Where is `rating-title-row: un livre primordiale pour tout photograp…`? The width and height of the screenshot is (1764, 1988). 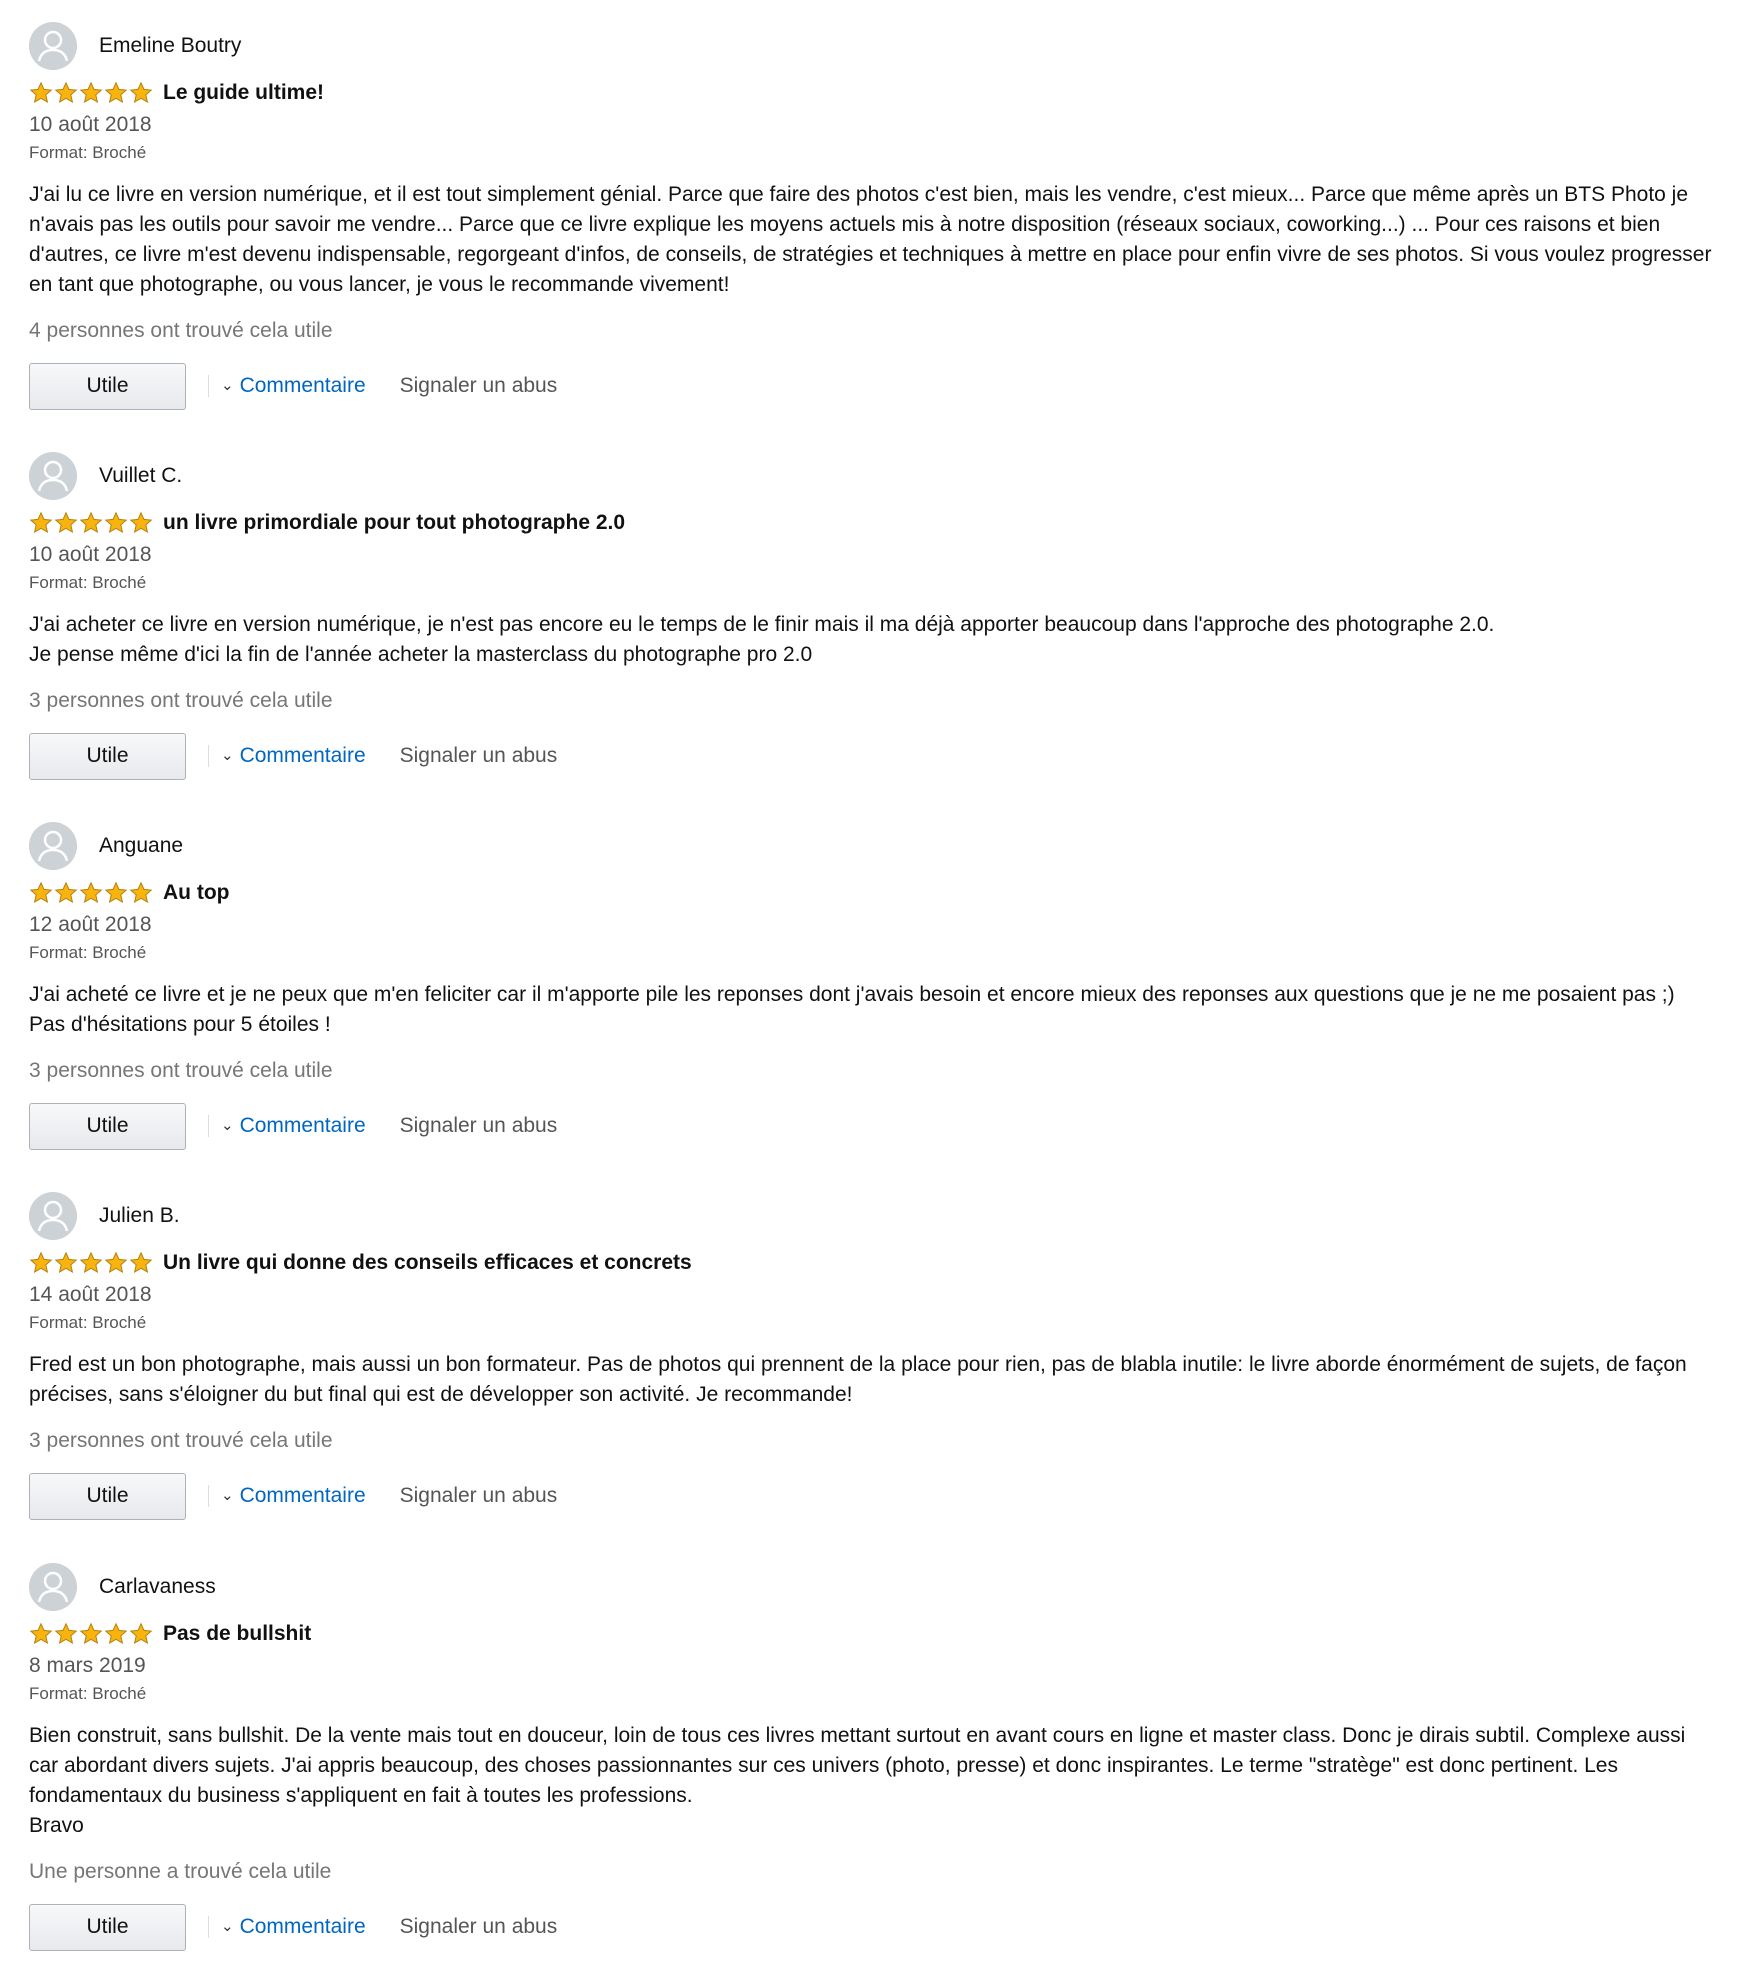
rating-title-row: un livre primordiale pour tout photograp… is located at coordinates (874, 523).